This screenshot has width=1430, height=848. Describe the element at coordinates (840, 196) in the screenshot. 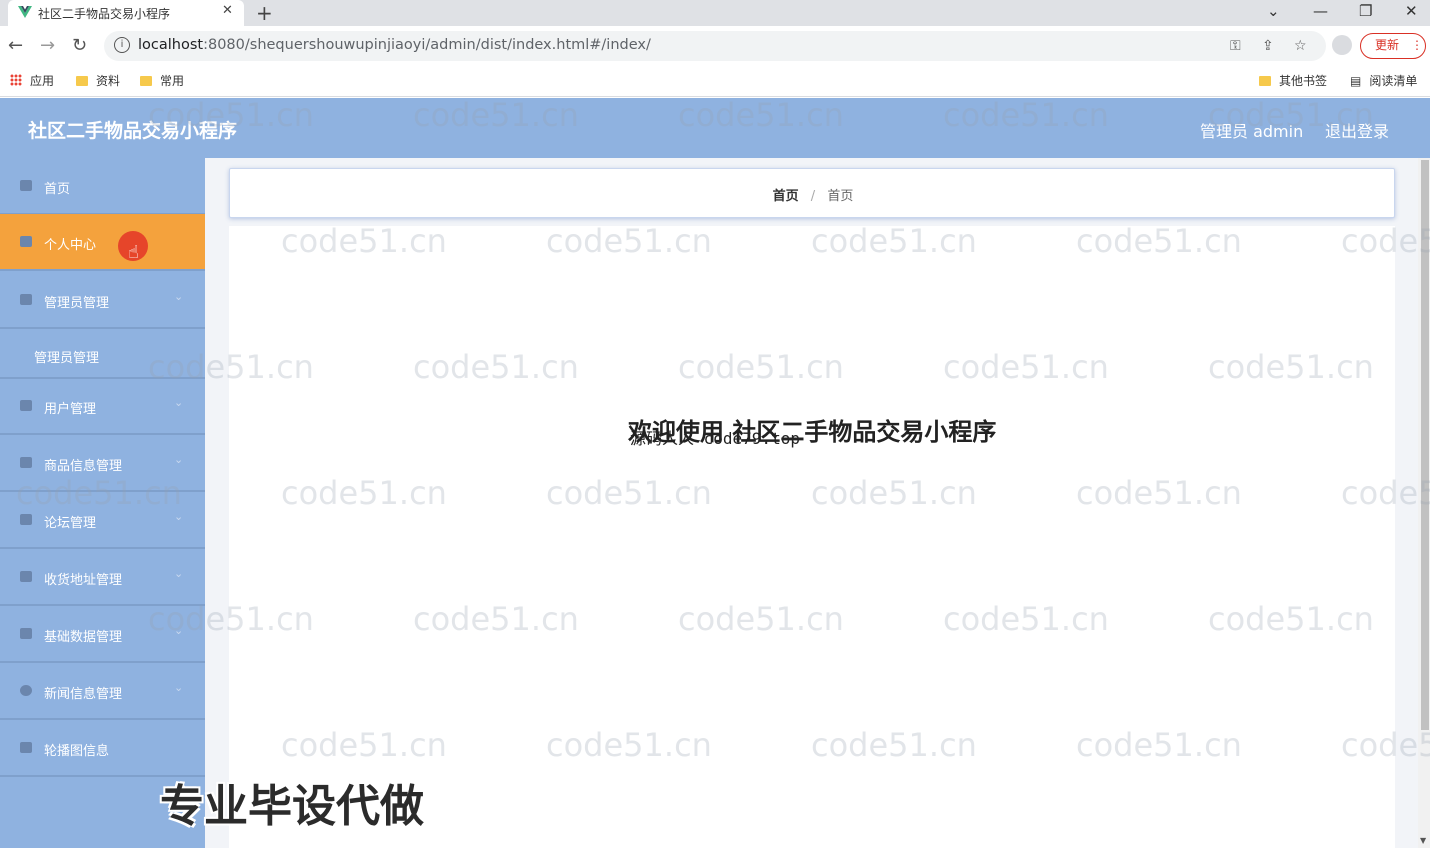

I see `breadcrumb-current: 首页` at that location.